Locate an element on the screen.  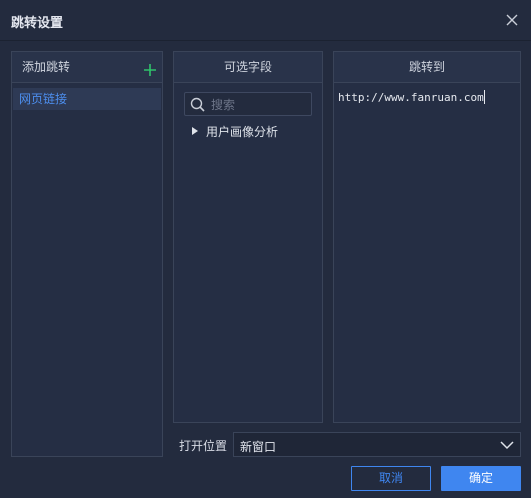
field-search-box is located at coordinates (248, 104).